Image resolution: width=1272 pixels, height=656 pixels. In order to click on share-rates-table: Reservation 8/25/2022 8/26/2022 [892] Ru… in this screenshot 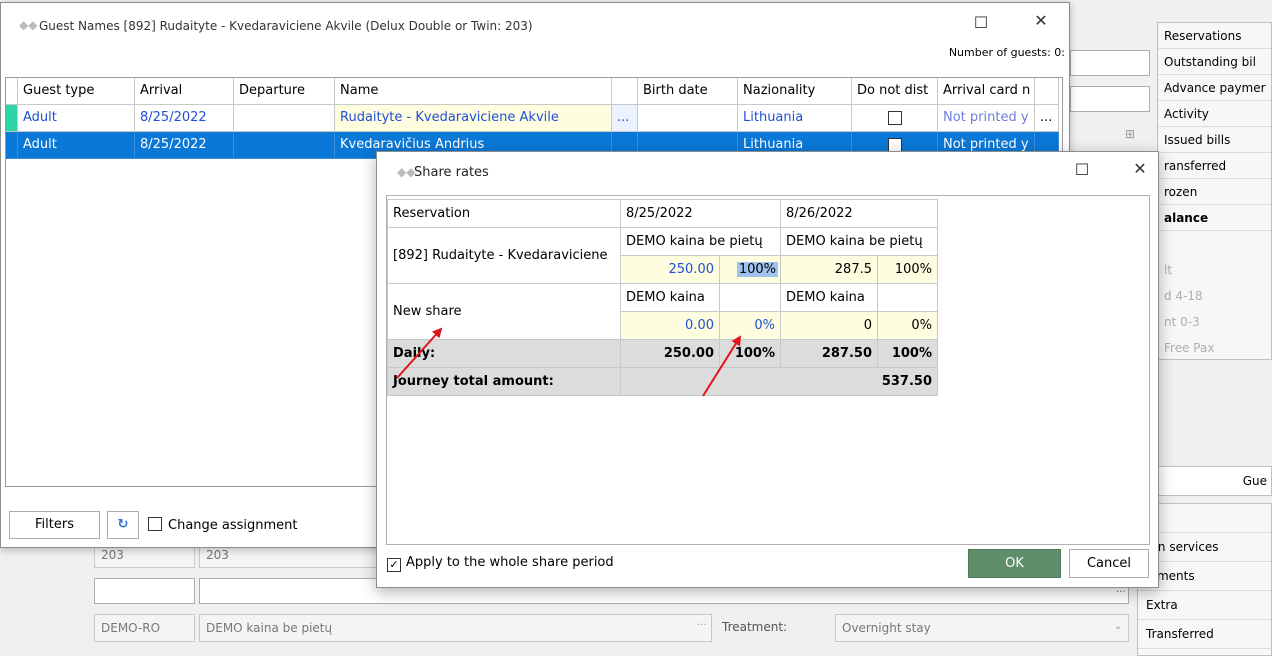, I will do `click(662, 297)`.